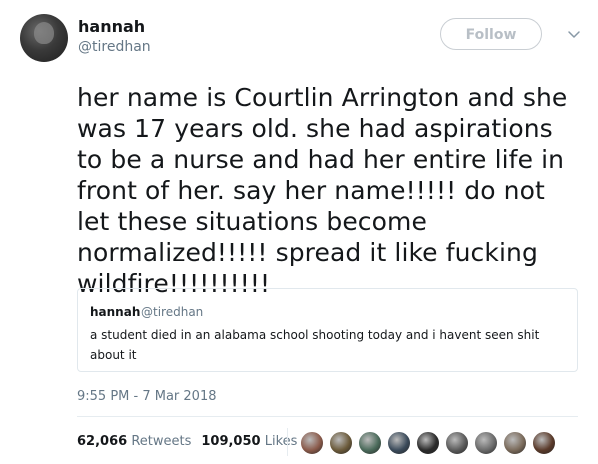 The image size is (598, 464). Describe the element at coordinates (114, 47) in the screenshot. I see `author-handle: @tiredhan` at that location.